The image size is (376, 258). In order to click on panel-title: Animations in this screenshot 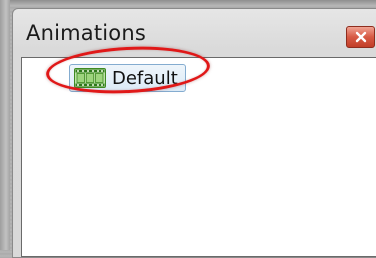, I will do `click(86, 33)`.